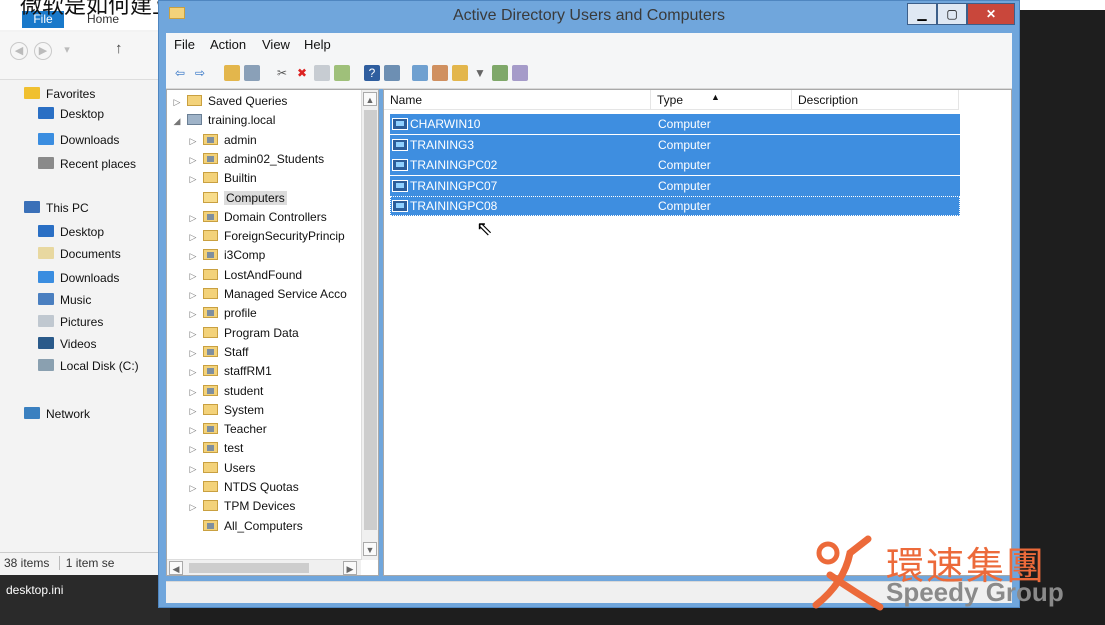 This screenshot has width=1105, height=625. What do you see at coordinates (87, 164) in the screenshot?
I see `explorer-nav-item: Recent places` at bounding box center [87, 164].